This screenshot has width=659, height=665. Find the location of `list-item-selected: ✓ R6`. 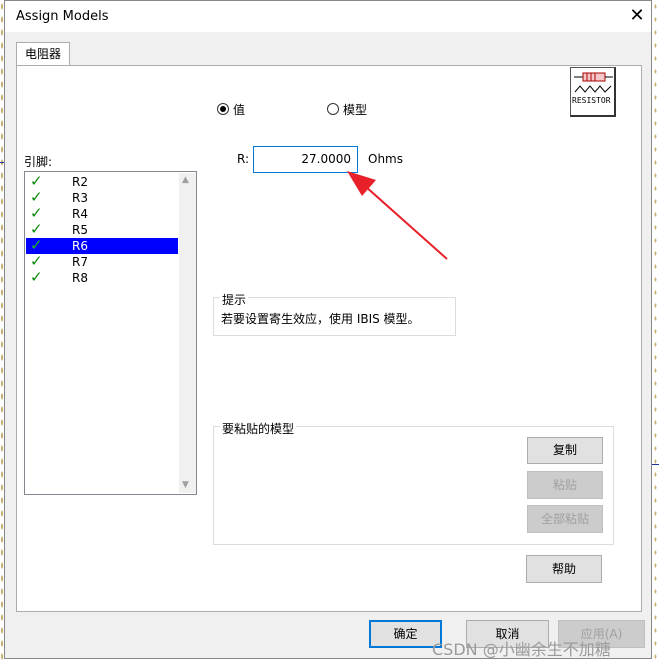

list-item-selected: ✓ R6 is located at coordinates (102, 245).